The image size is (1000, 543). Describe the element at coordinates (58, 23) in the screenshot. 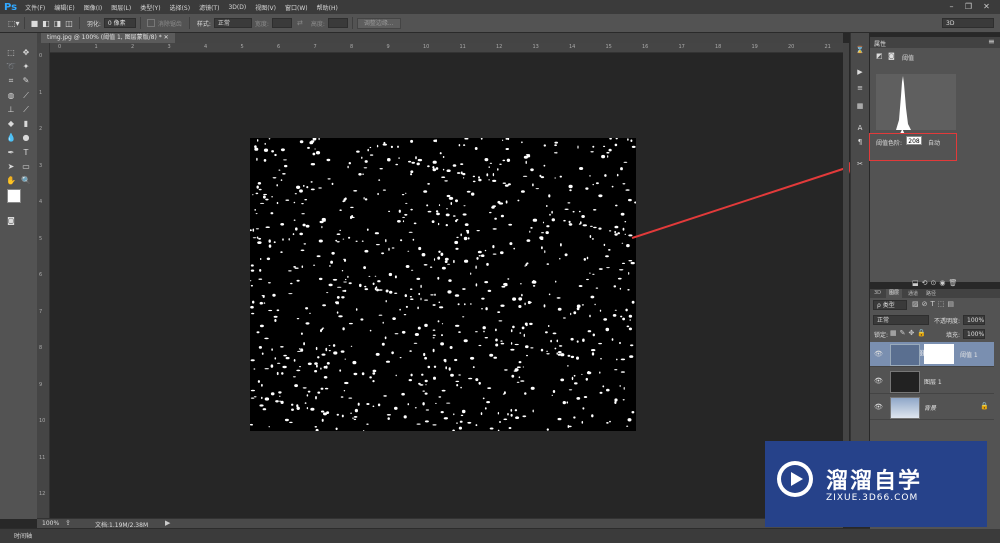

I see `subtract-selection-icon: ◨` at that location.